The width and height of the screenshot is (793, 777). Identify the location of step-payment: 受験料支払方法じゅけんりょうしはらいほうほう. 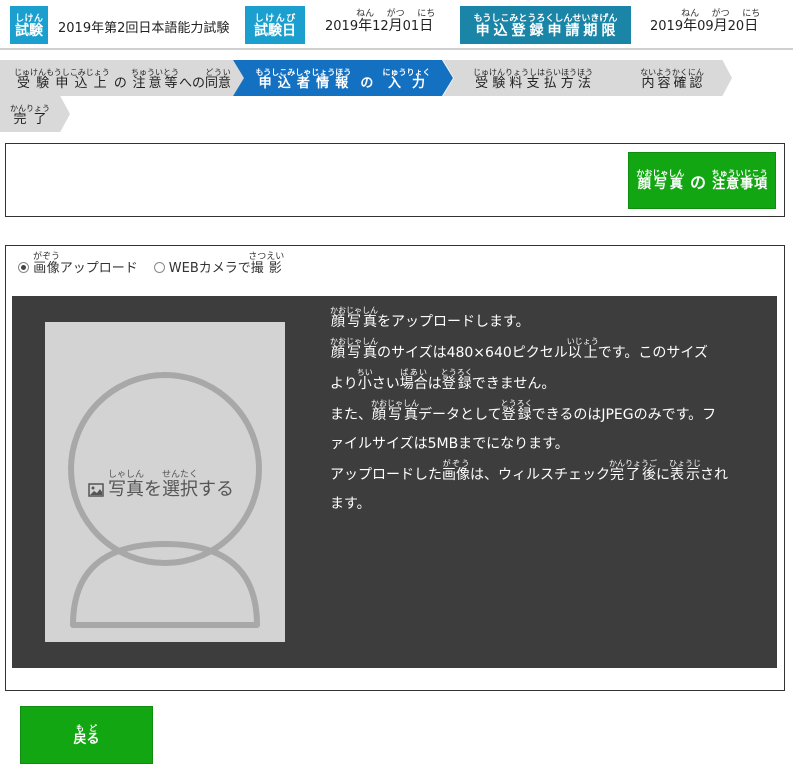
(533, 78).